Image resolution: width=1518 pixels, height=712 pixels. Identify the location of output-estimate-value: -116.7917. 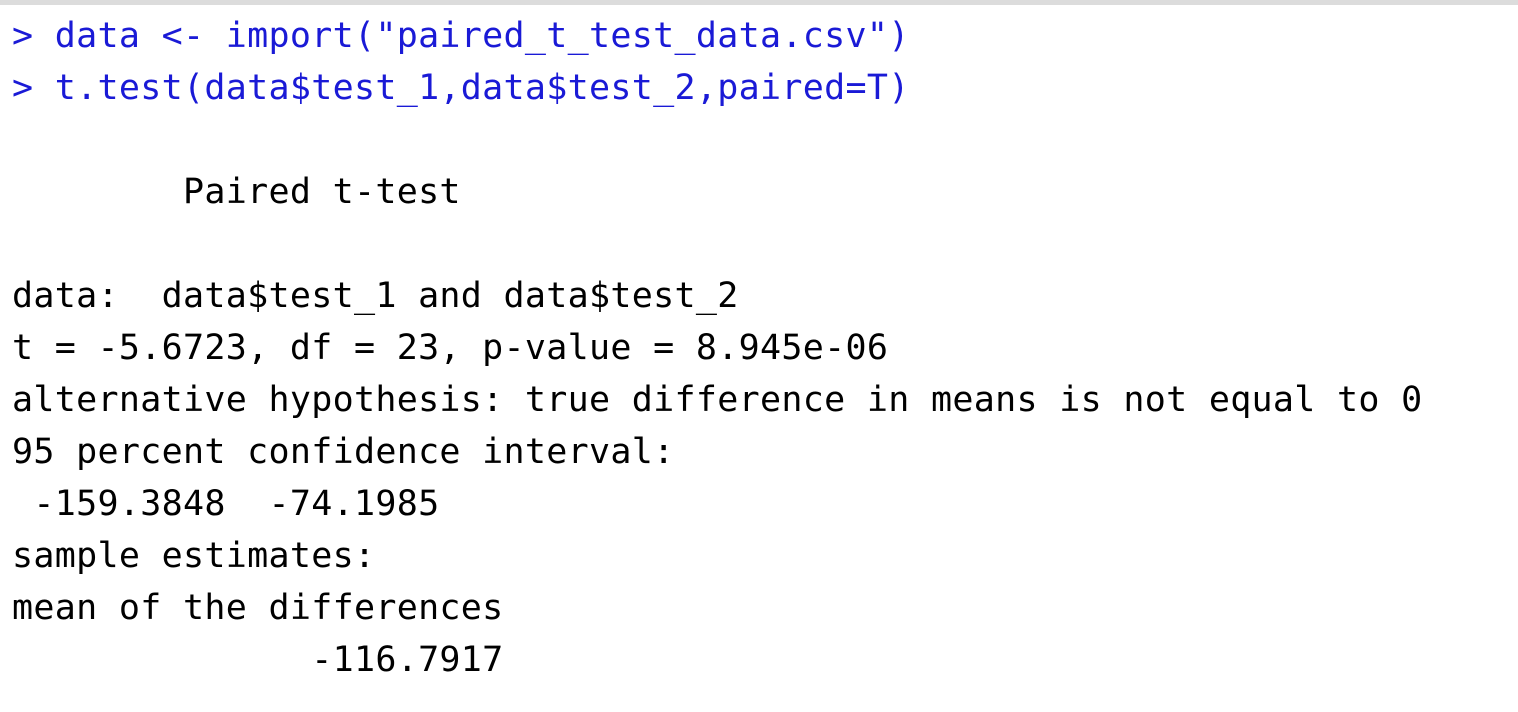
(258, 660).